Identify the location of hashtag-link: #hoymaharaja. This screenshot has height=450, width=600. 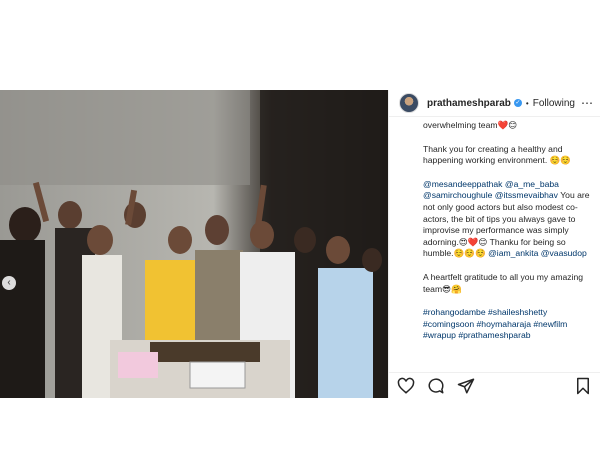
(504, 324).